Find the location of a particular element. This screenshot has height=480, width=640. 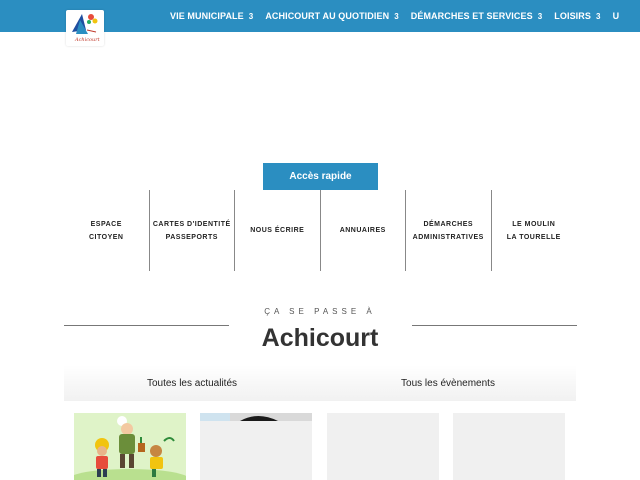

logo-text: Achicourt is located at coordinates (87, 40).